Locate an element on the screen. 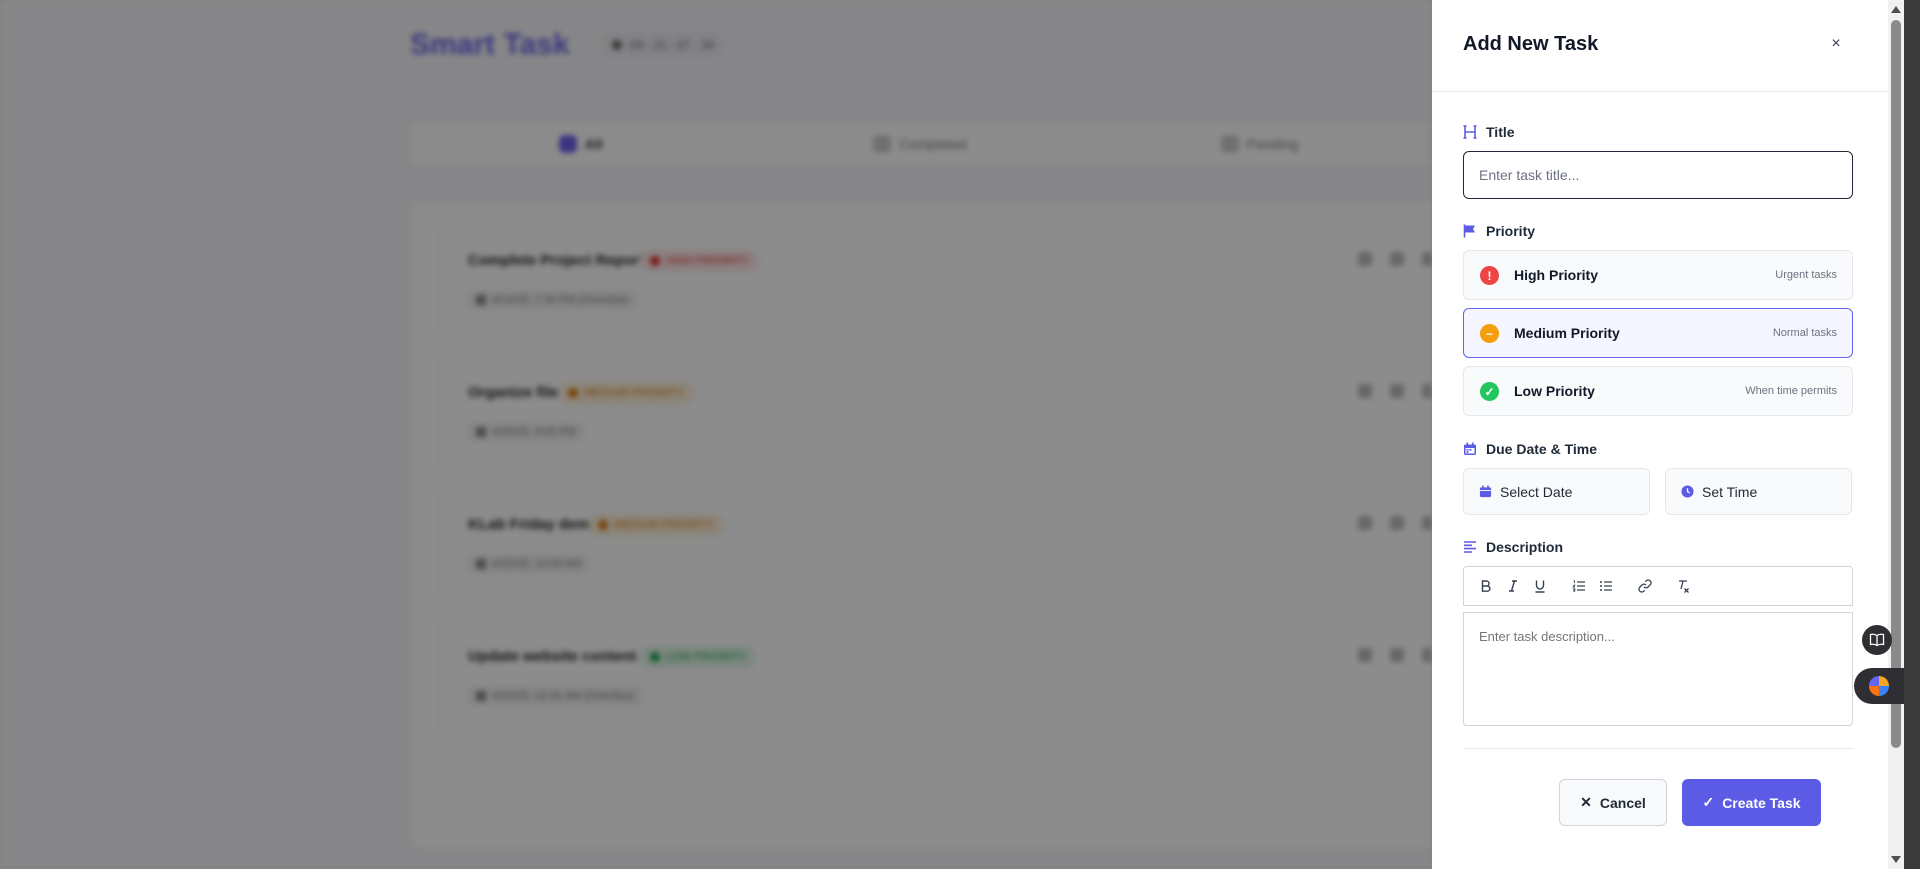 The image size is (1920, 869). create-task-button: ✓ Create Task is located at coordinates (1751, 802).